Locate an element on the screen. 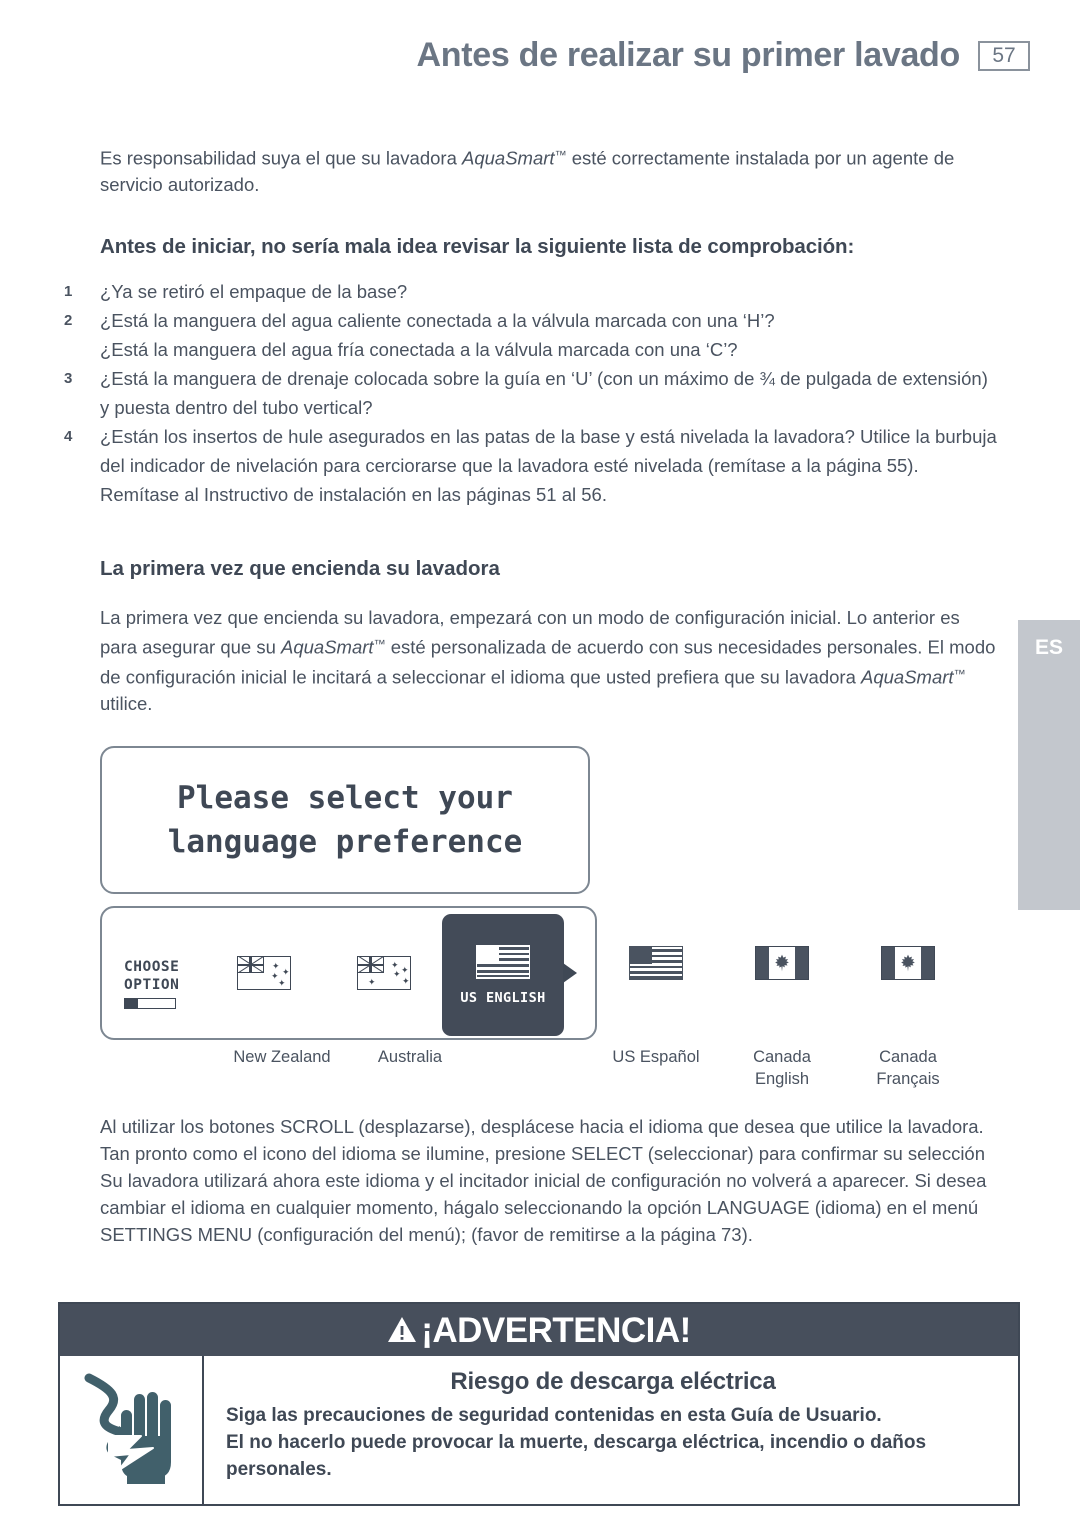  us-flag-canton is located at coordinates (641, 956).